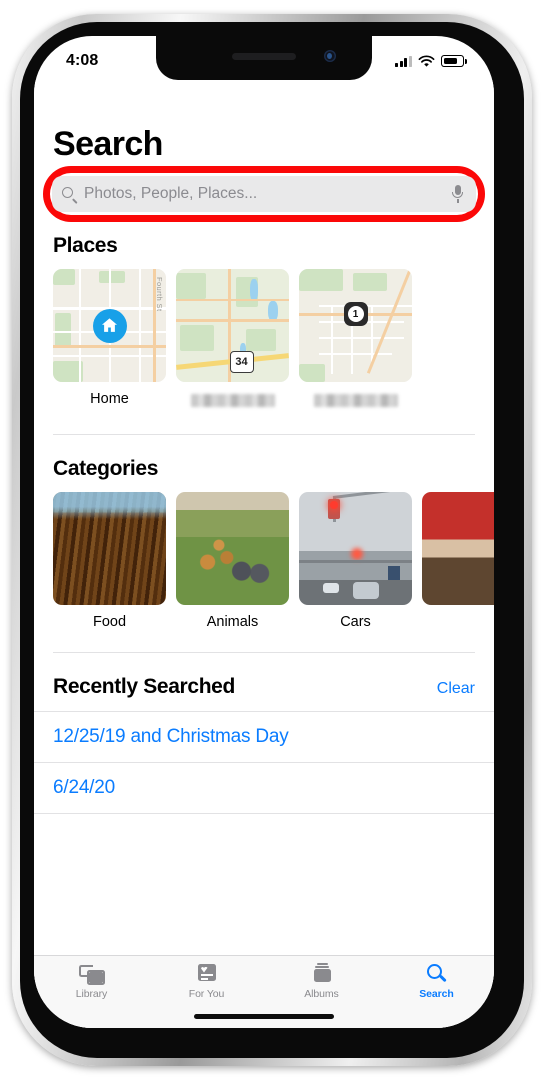  I want to click on status-indicators, so click(431, 61).